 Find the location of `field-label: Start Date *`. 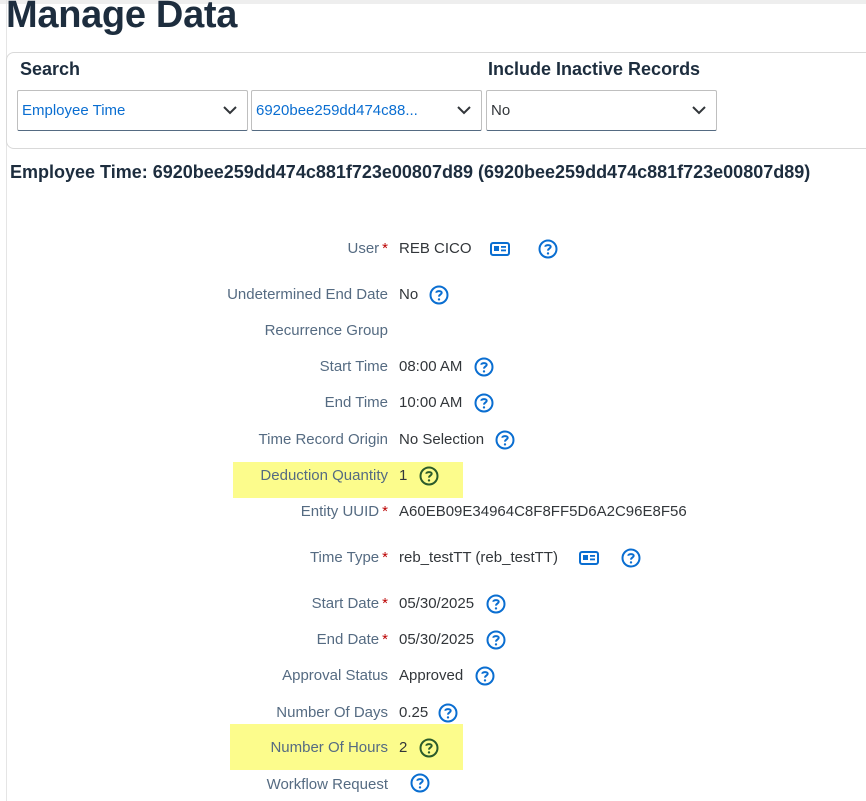

field-label: Start Date * is located at coordinates (349, 603).